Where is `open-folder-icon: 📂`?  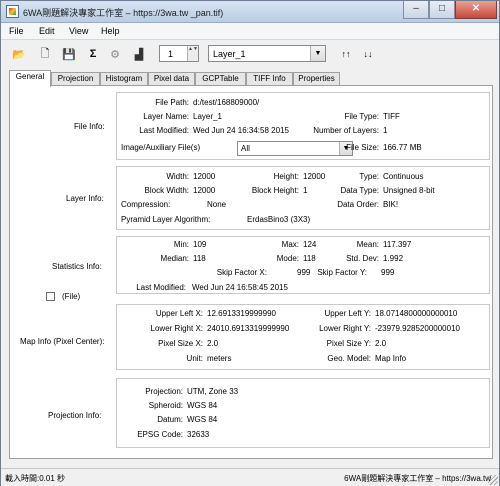 open-folder-icon: 📂 is located at coordinates (19, 54).